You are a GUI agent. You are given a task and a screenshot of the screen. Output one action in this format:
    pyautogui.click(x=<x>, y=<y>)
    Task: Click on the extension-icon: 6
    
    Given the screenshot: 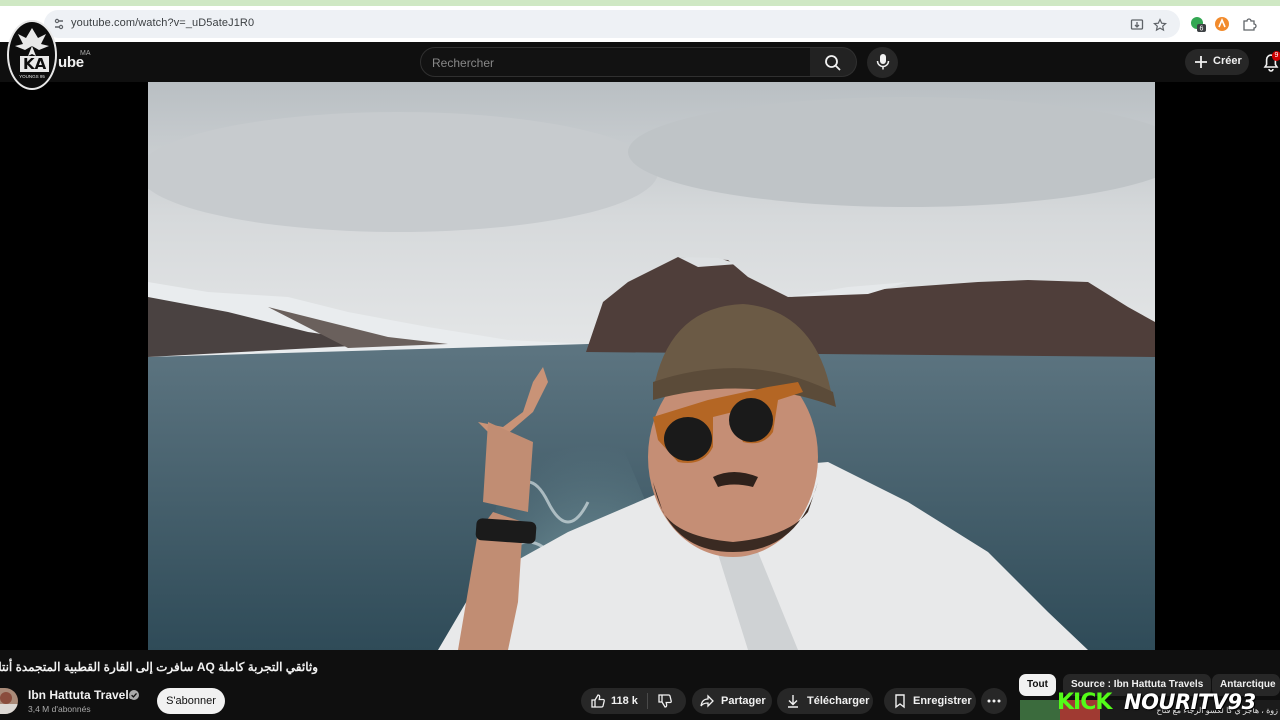 What is the action you would take?
    pyautogui.click(x=1198, y=24)
    